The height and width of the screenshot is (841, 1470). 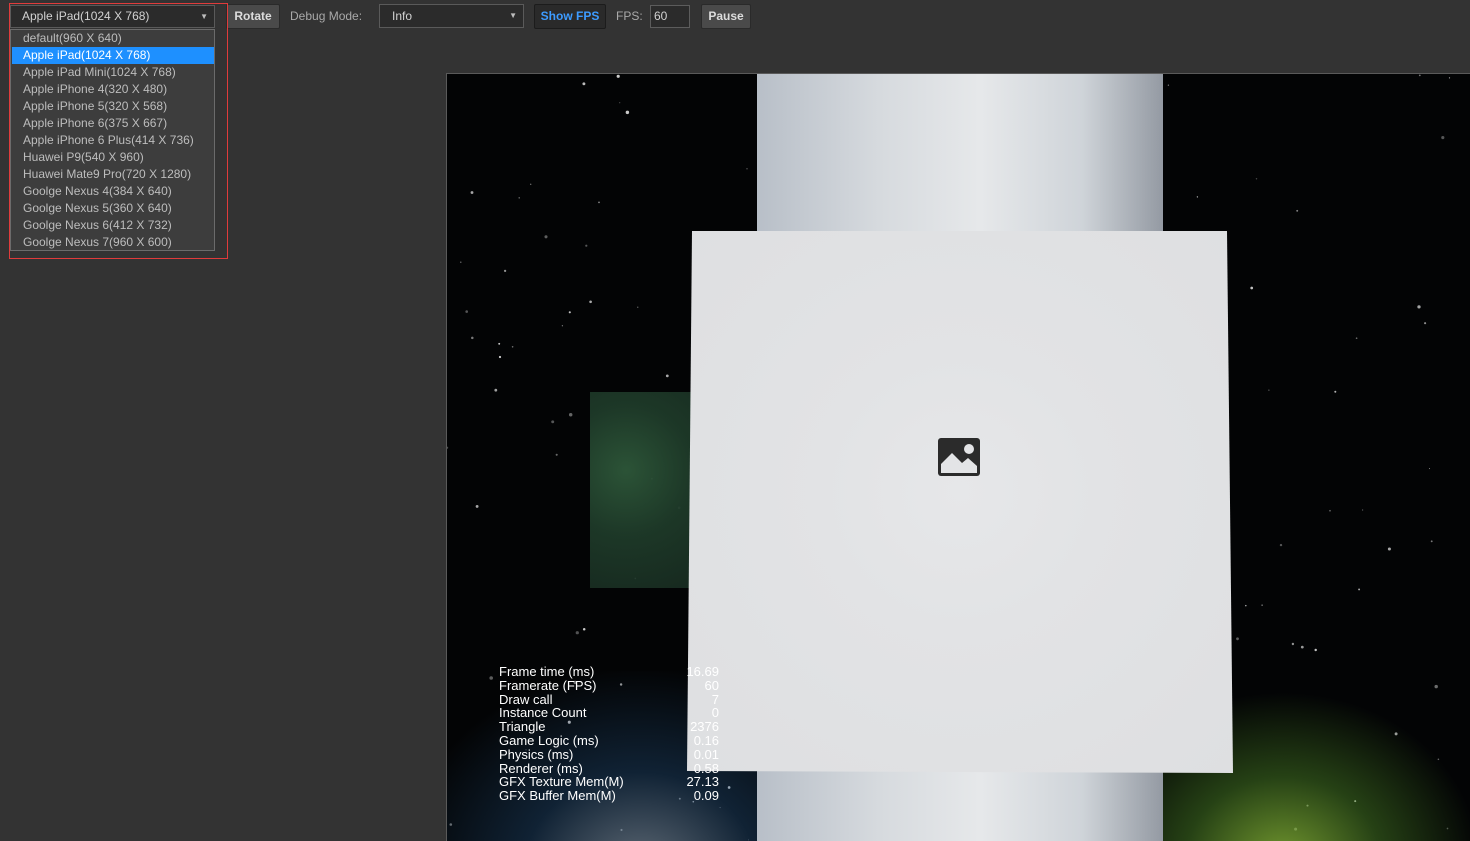 I want to click on debug-mode-value: Info, so click(x=402, y=16).